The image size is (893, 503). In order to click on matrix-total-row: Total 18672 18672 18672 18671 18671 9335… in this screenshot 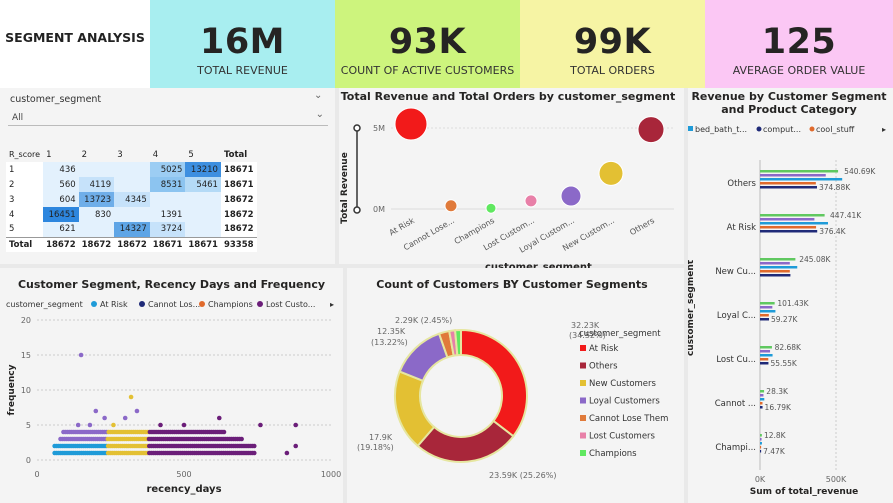, I will do `click(131, 244)`.